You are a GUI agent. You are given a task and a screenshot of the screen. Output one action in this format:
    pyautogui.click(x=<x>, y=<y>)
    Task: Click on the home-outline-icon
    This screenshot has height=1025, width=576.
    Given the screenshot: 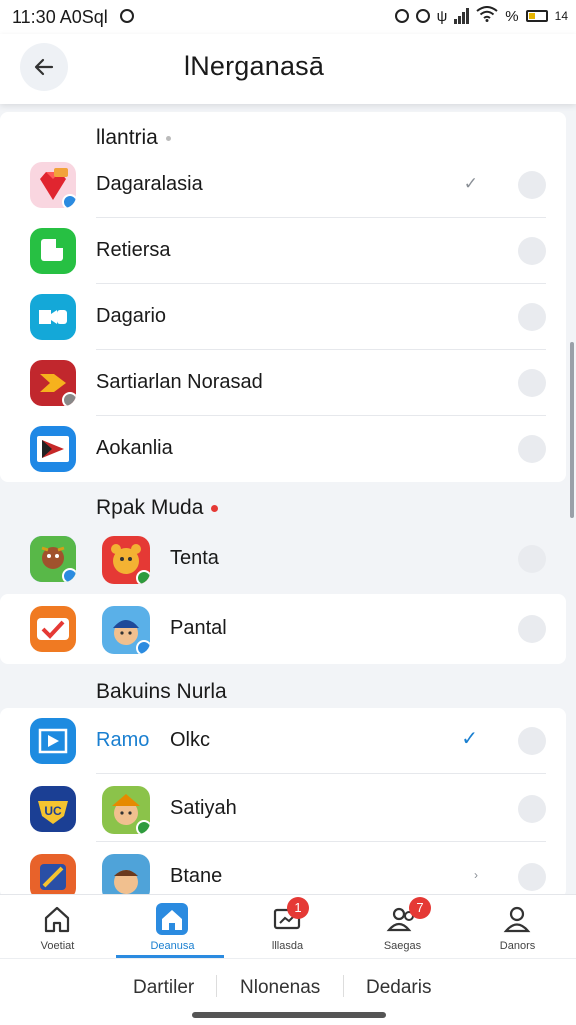 What is the action you would take?
    pyautogui.click(x=57, y=919)
    